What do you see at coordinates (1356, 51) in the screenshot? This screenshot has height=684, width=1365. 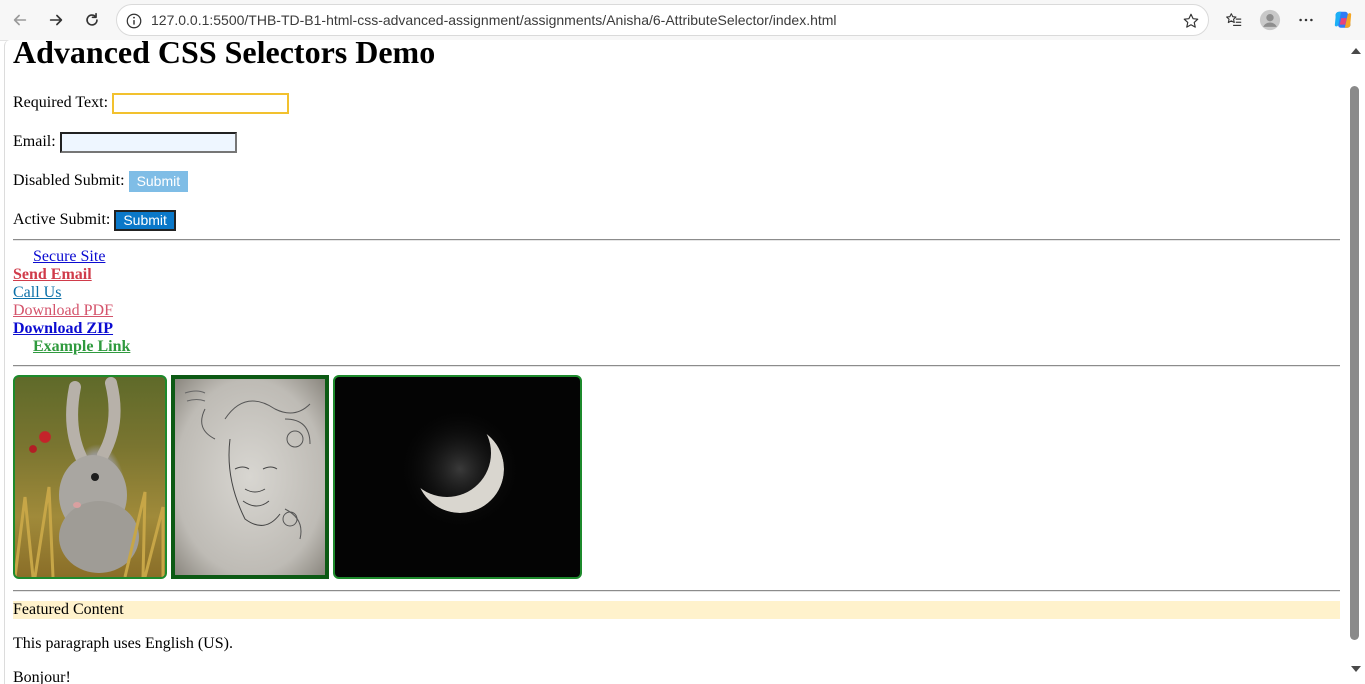 I see `scroll-up-arrow-icon` at bounding box center [1356, 51].